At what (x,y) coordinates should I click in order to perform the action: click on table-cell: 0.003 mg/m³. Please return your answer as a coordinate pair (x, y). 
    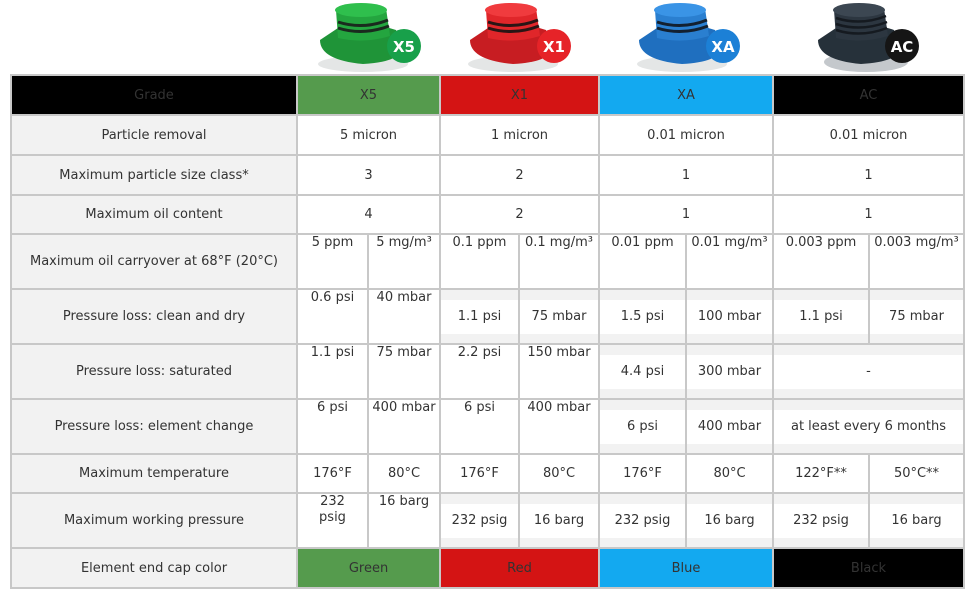
    Looking at the image, I should click on (916, 261).